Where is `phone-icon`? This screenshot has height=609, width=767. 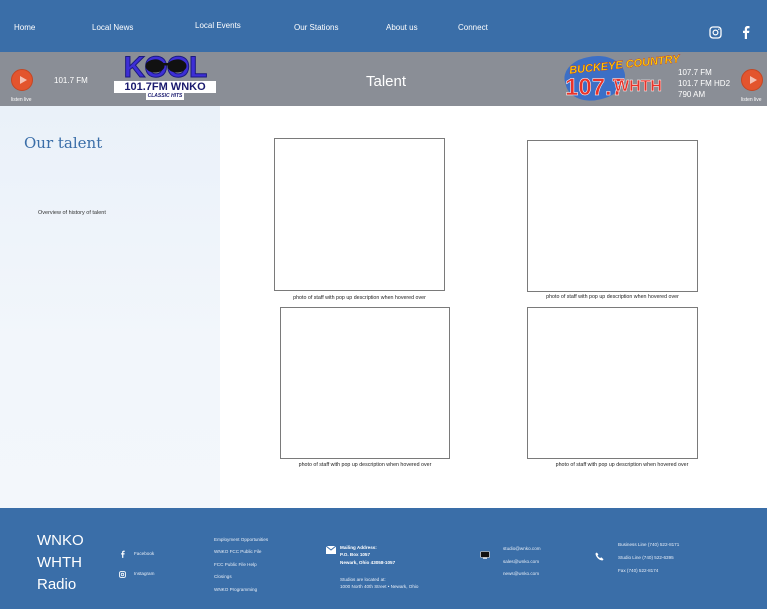
phone-icon is located at coordinates (599, 556).